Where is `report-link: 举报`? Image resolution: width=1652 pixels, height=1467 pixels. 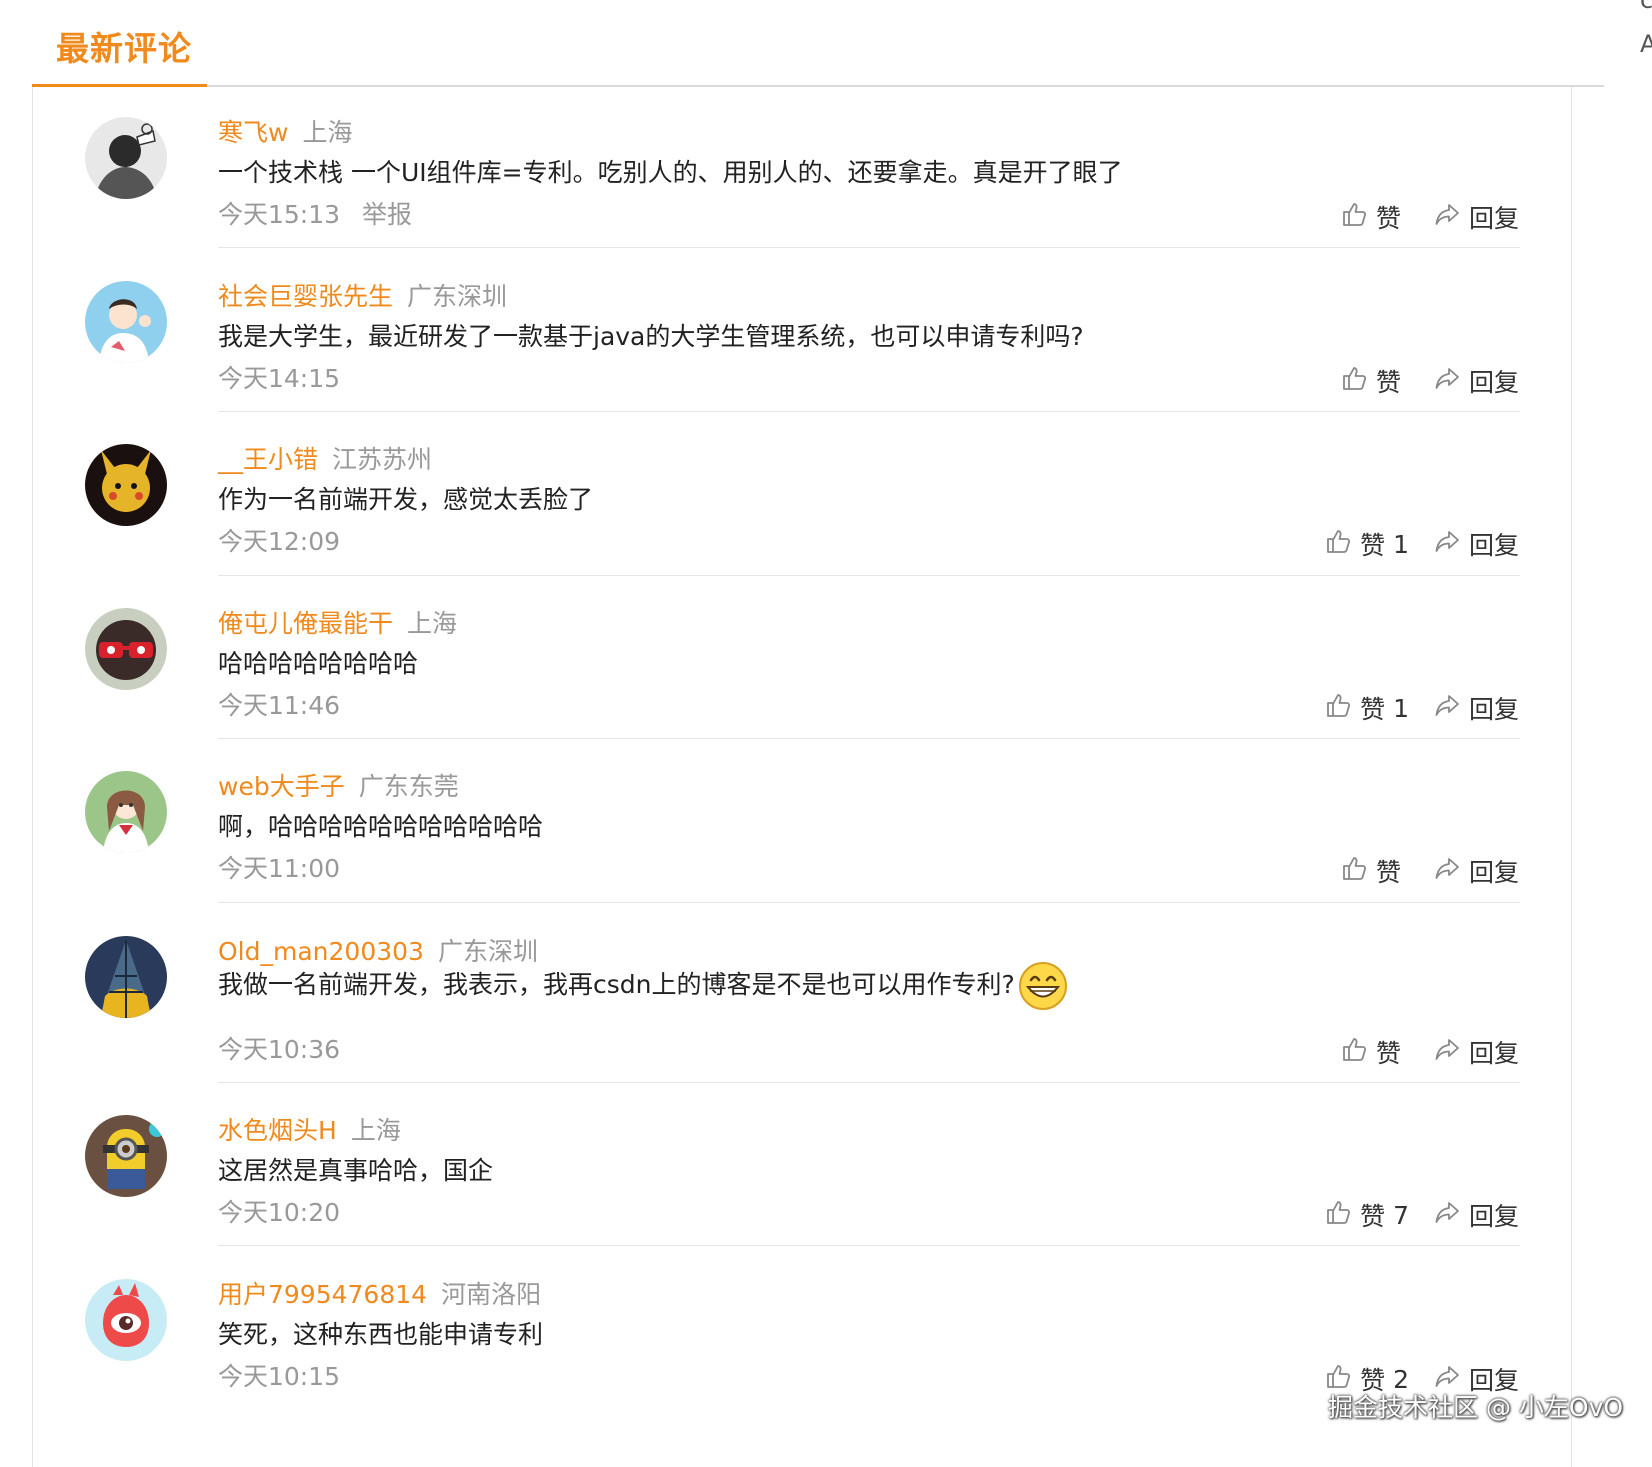 report-link: 举报 is located at coordinates (387, 214).